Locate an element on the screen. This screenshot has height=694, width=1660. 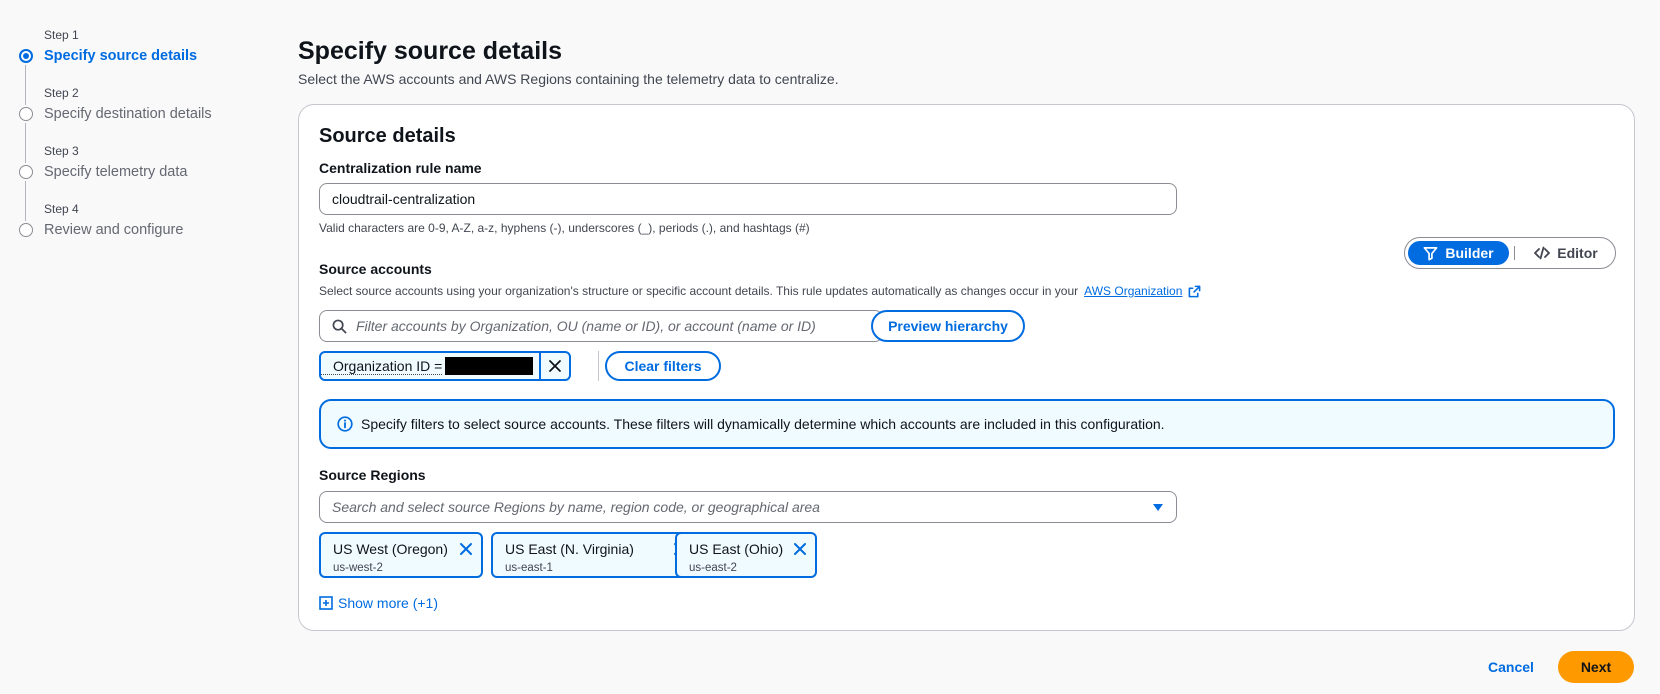
step-number: Step 4 is located at coordinates (61, 209).